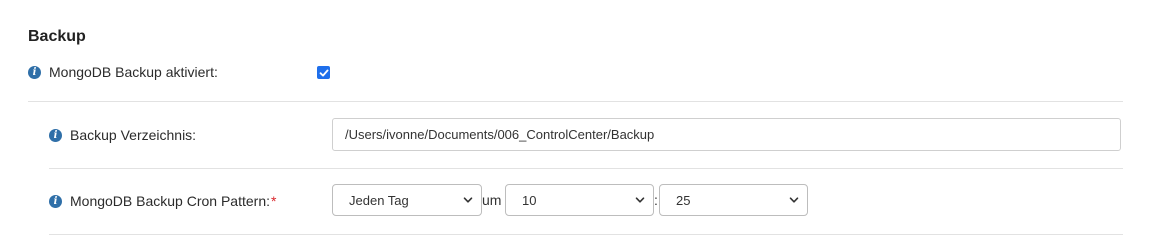 Image resolution: width=1149 pixels, height=243 pixels. I want to click on backup-dir-row: i Backup Verzeichnis:, so click(122, 135).